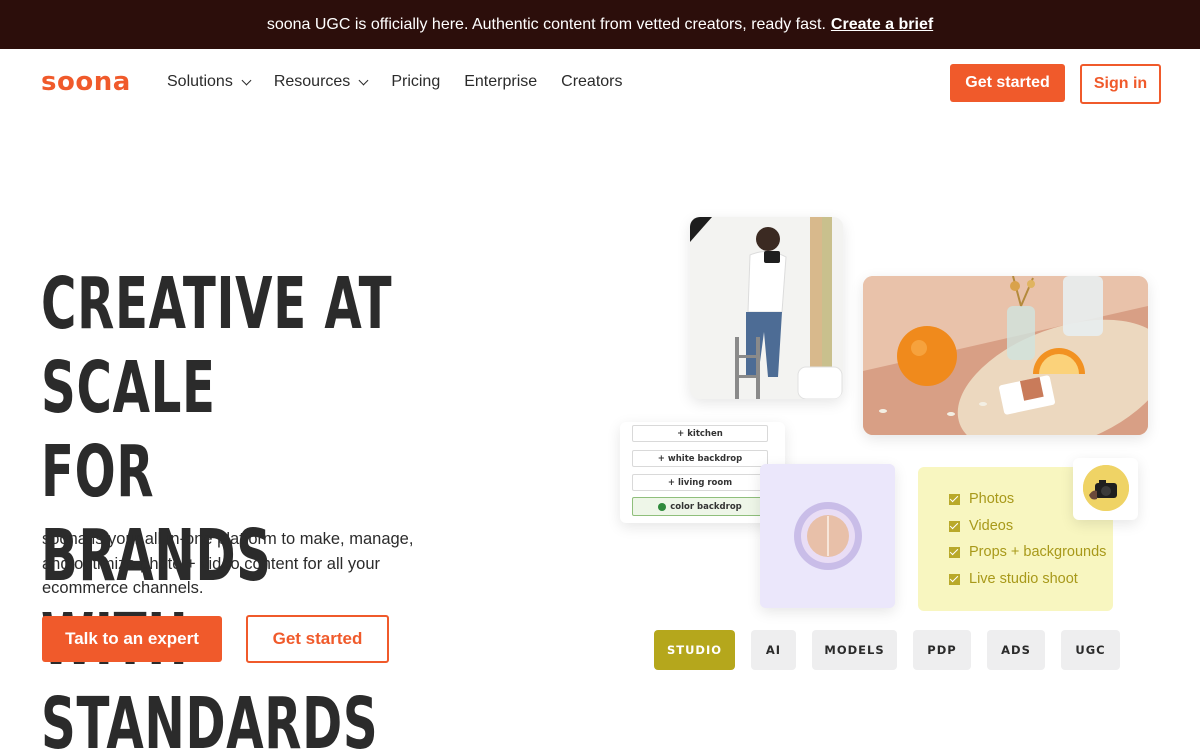 Image resolution: width=1200 pixels, height=750 pixels. What do you see at coordinates (942, 650) in the screenshot?
I see `pill-pdp: PDP` at bounding box center [942, 650].